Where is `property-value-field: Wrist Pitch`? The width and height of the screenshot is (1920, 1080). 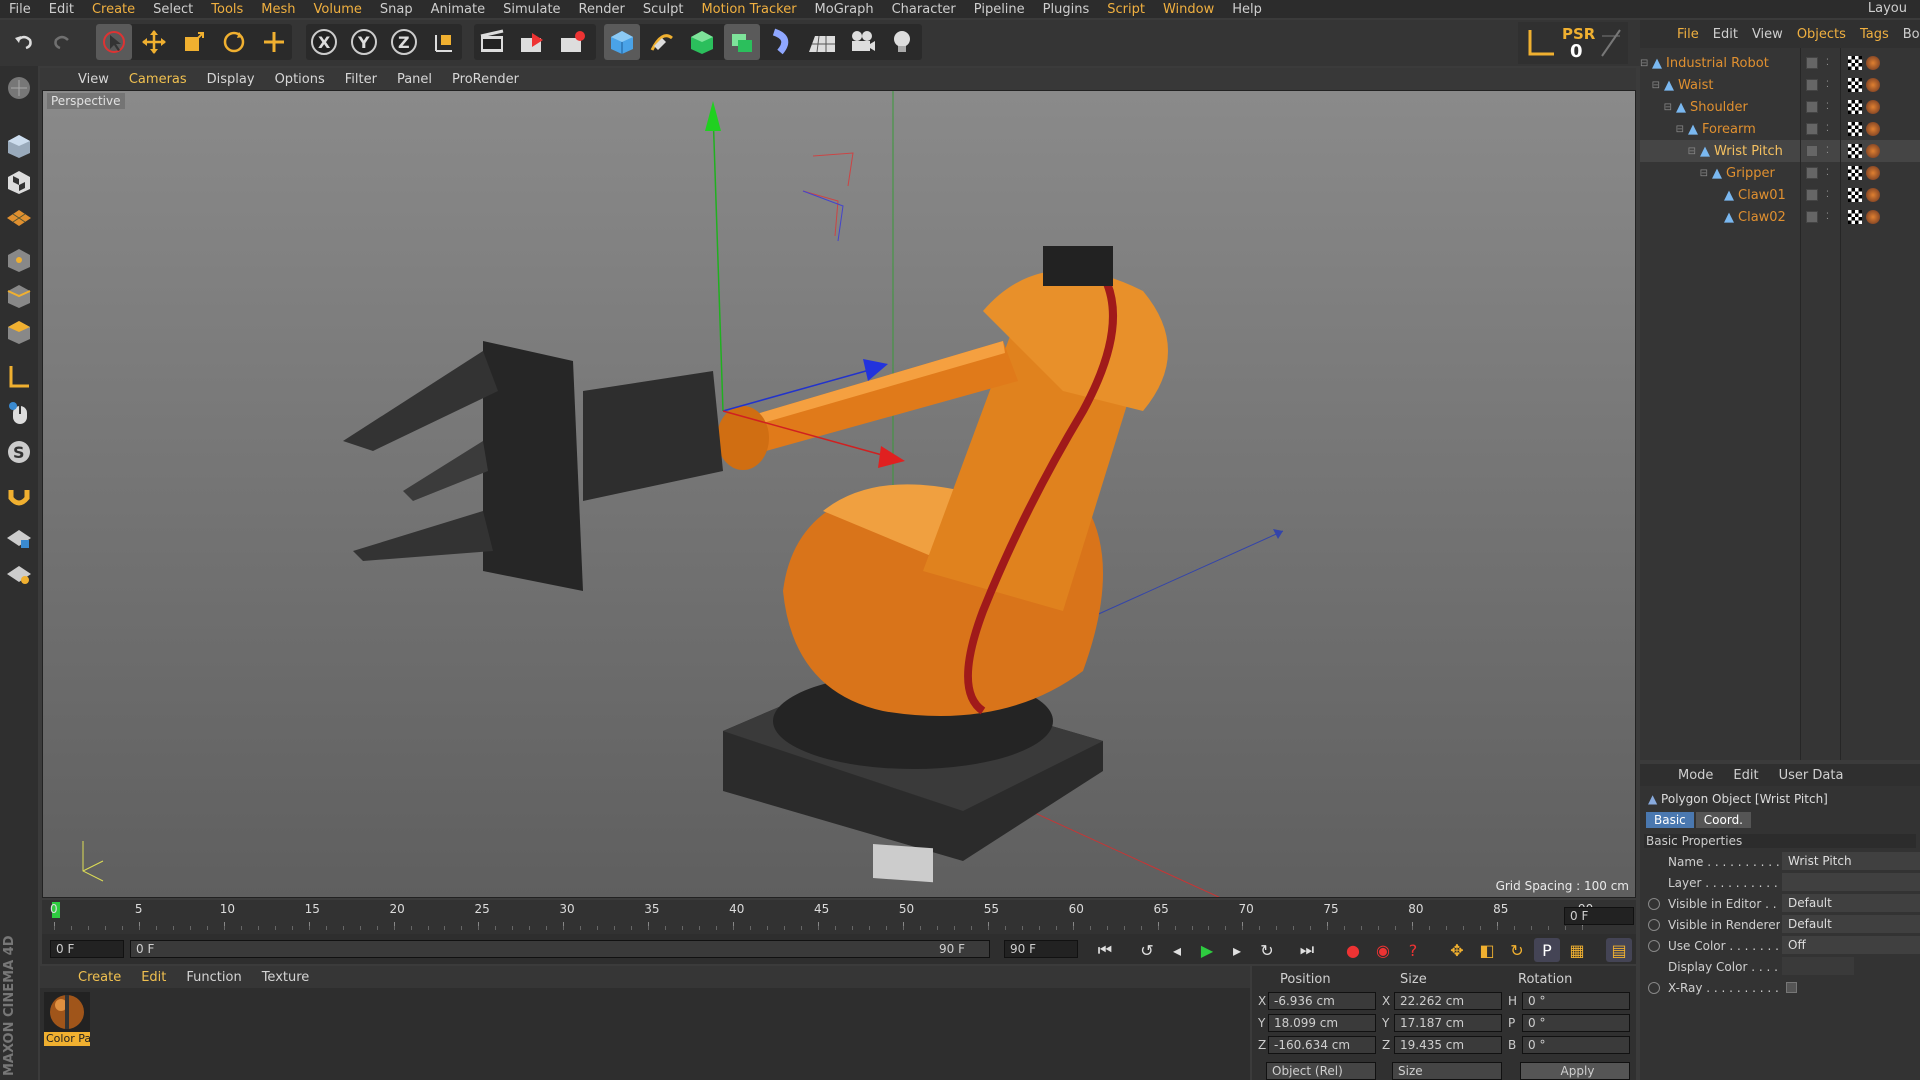
property-value-field: Wrist Pitch is located at coordinates (1851, 861).